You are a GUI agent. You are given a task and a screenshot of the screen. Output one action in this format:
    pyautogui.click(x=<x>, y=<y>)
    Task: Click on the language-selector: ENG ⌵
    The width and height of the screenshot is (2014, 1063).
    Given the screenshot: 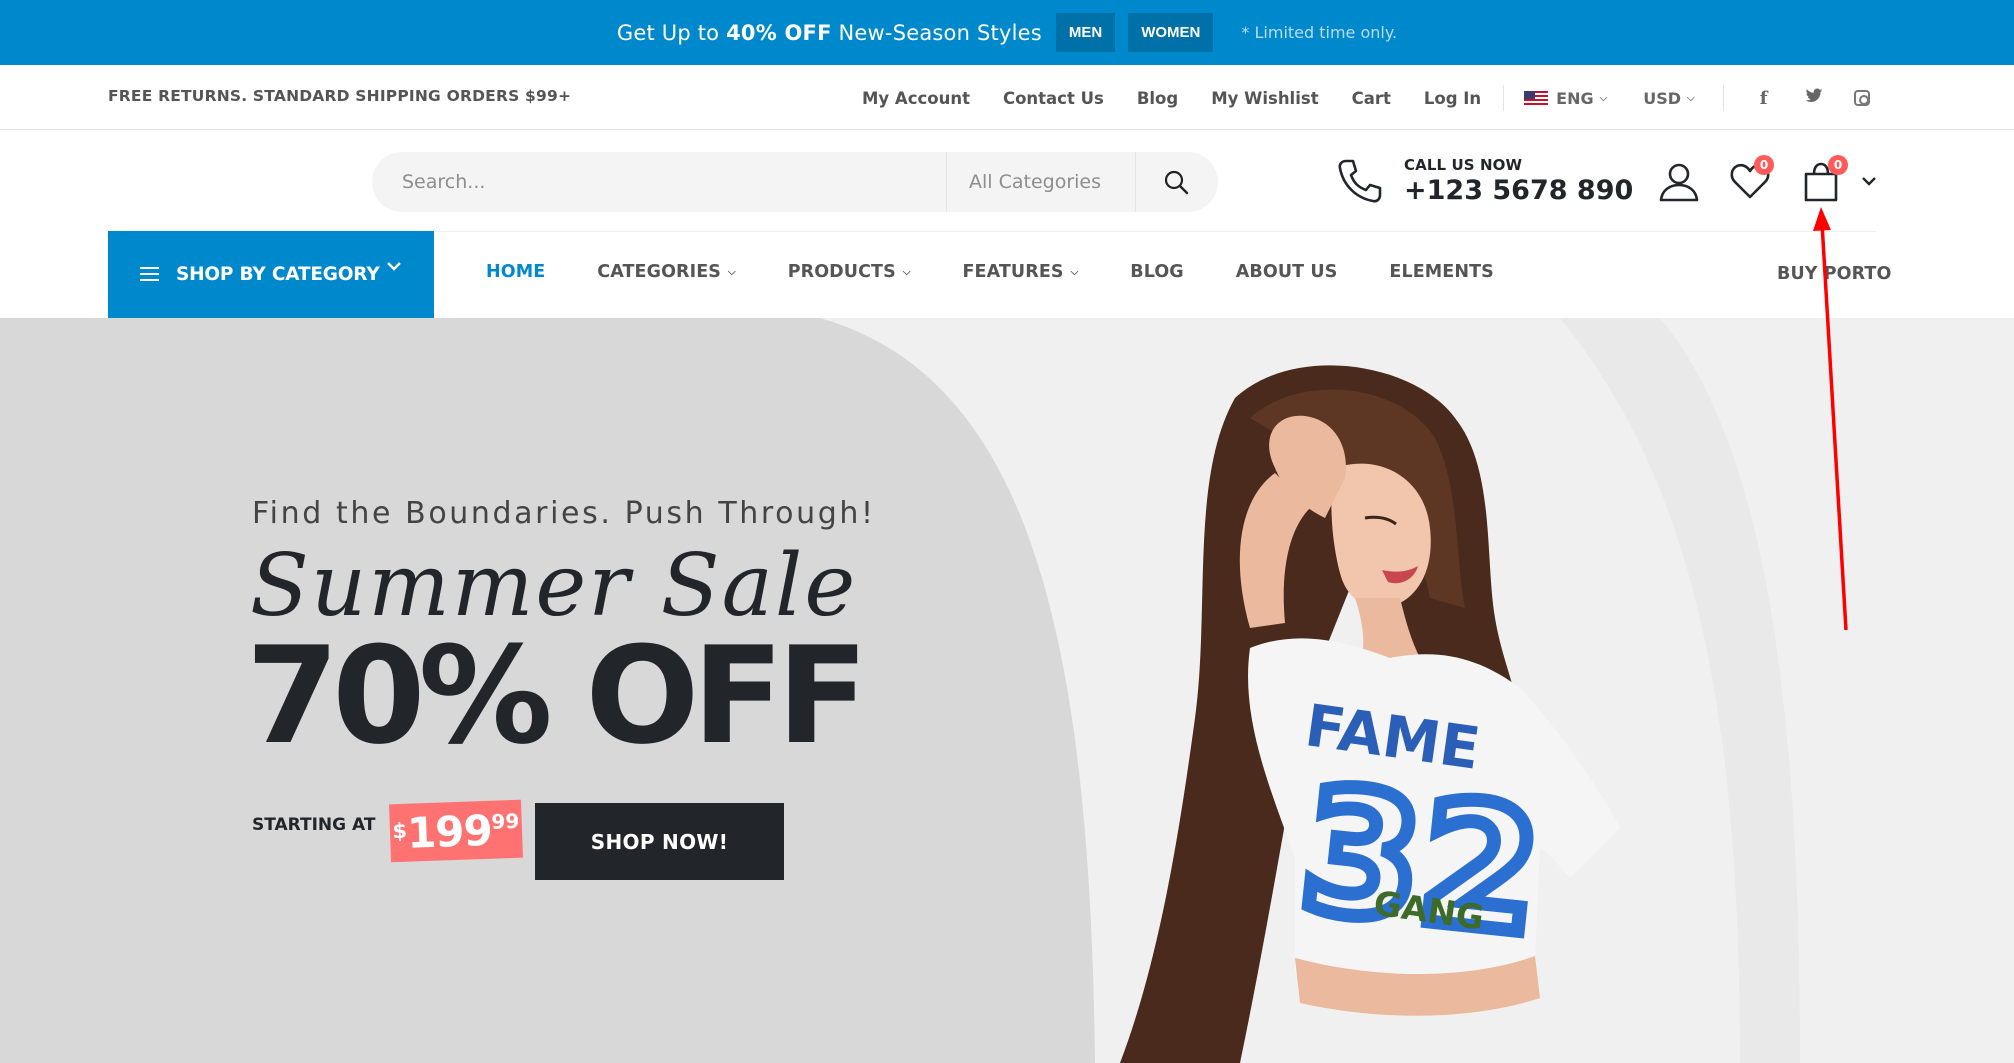 What is the action you would take?
    pyautogui.click(x=1565, y=98)
    